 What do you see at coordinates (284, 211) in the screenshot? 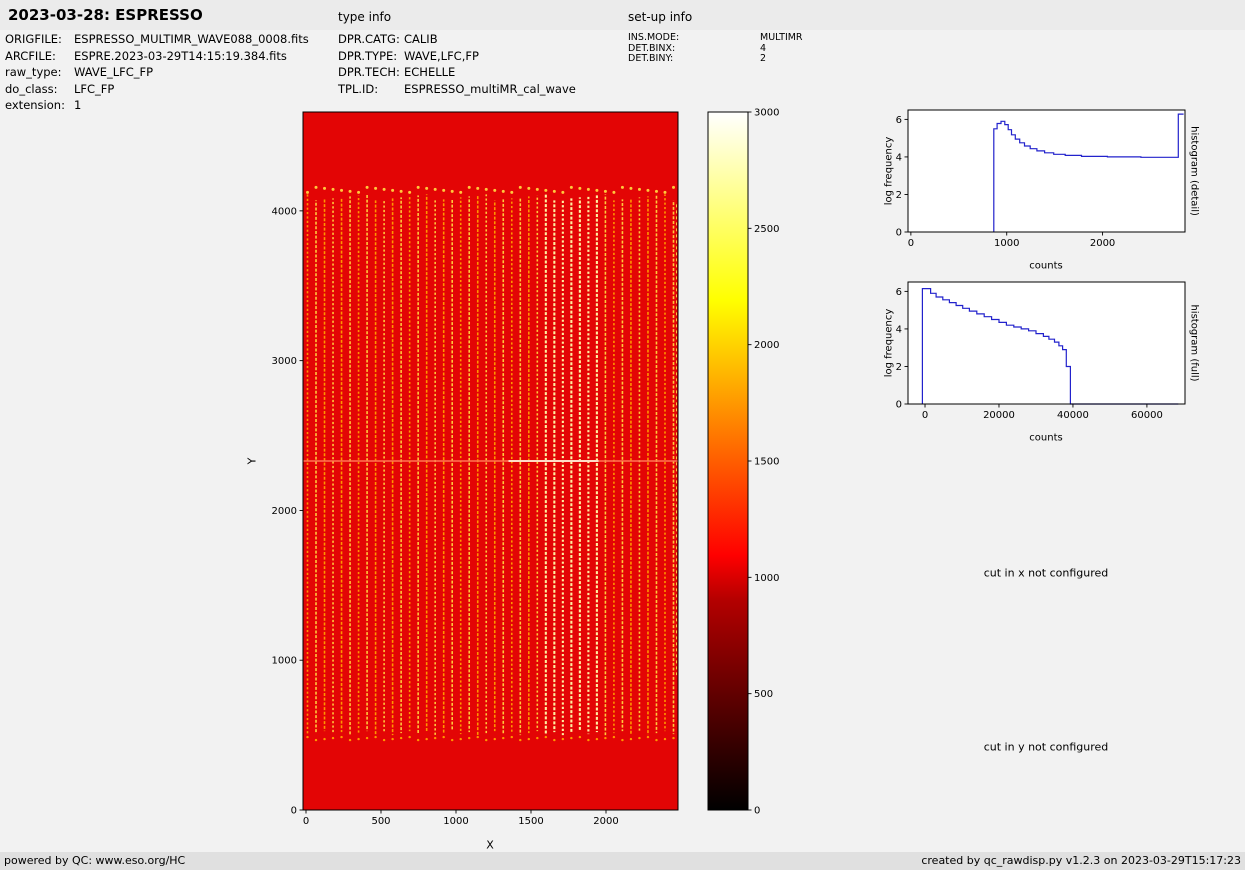
I see `svg-text: 4000` at bounding box center [284, 211].